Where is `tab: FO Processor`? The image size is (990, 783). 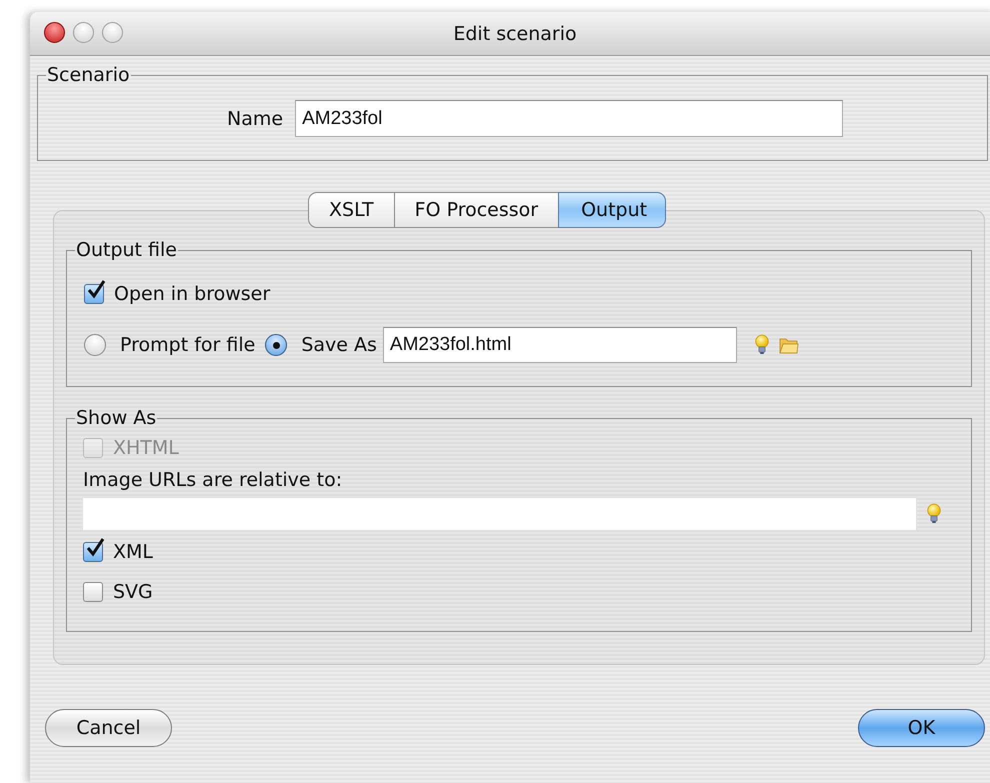
tab: FO Processor is located at coordinates (477, 210).